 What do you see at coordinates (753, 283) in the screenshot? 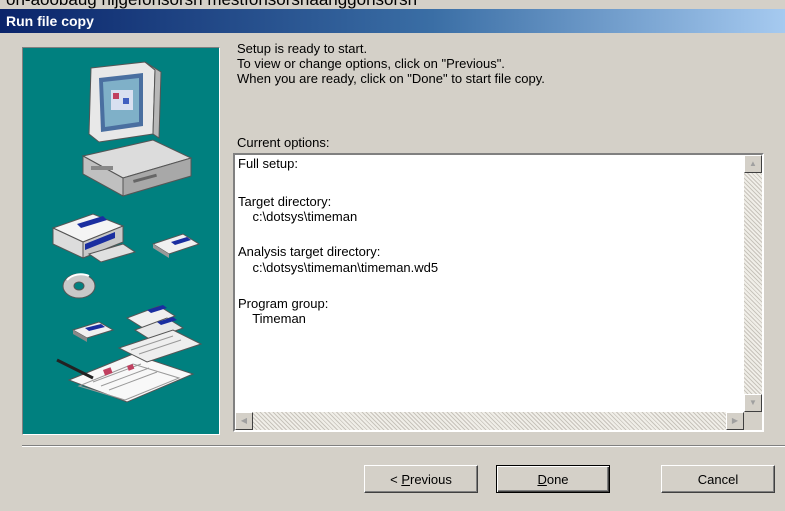
I see `vertical-scrollbar: ▲ ▼` at bounding box center [753, 283].